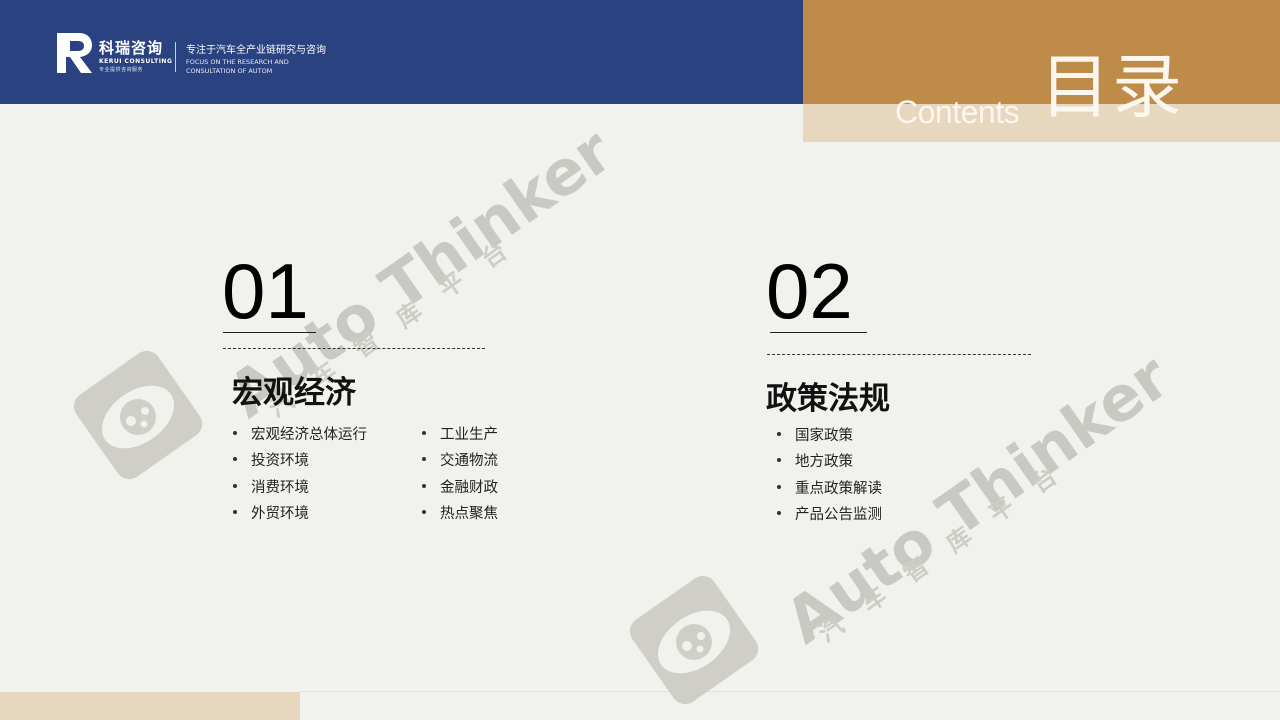 This screenshot has height=720, width=1280. What do you see at coordinates (229, 71) in the screenshot?
I see `tagline-en-line2: CONSULTATION OF AUTOM` at bounding box center [229, 71].